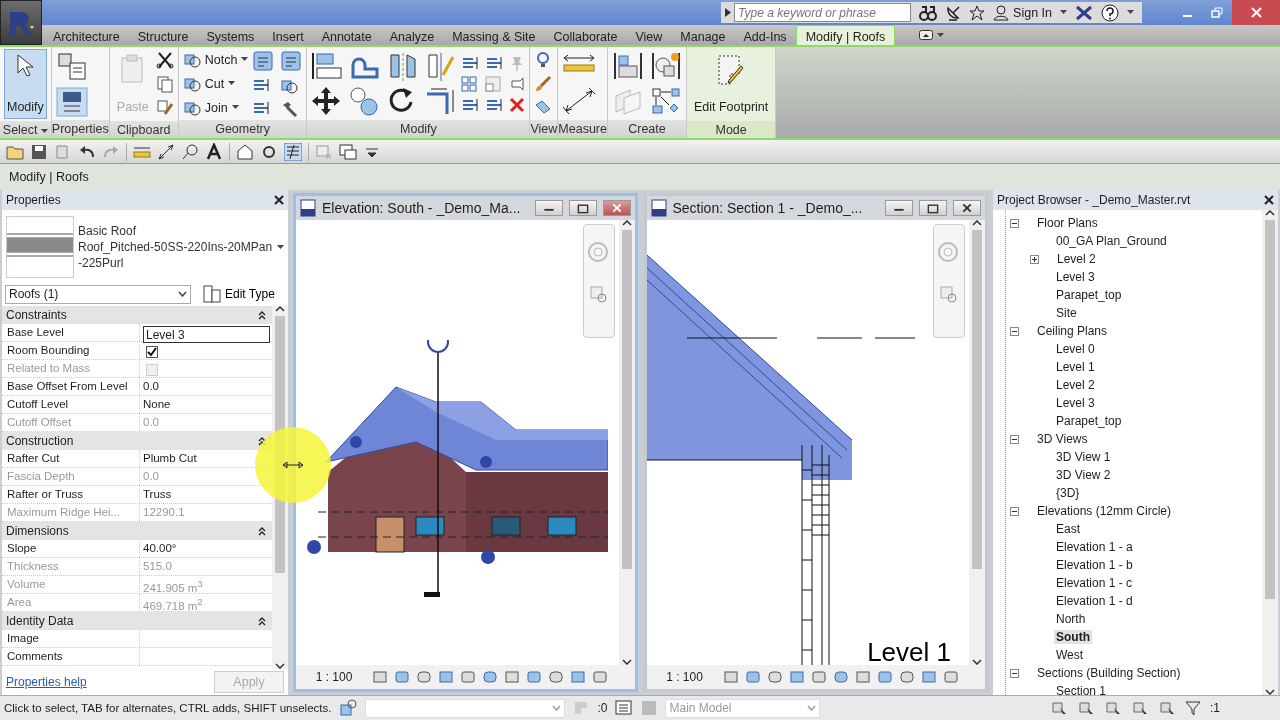 This screenshot has height=720, width=1280. I want to click on tree-item: Level 1, so click(1075, 367).